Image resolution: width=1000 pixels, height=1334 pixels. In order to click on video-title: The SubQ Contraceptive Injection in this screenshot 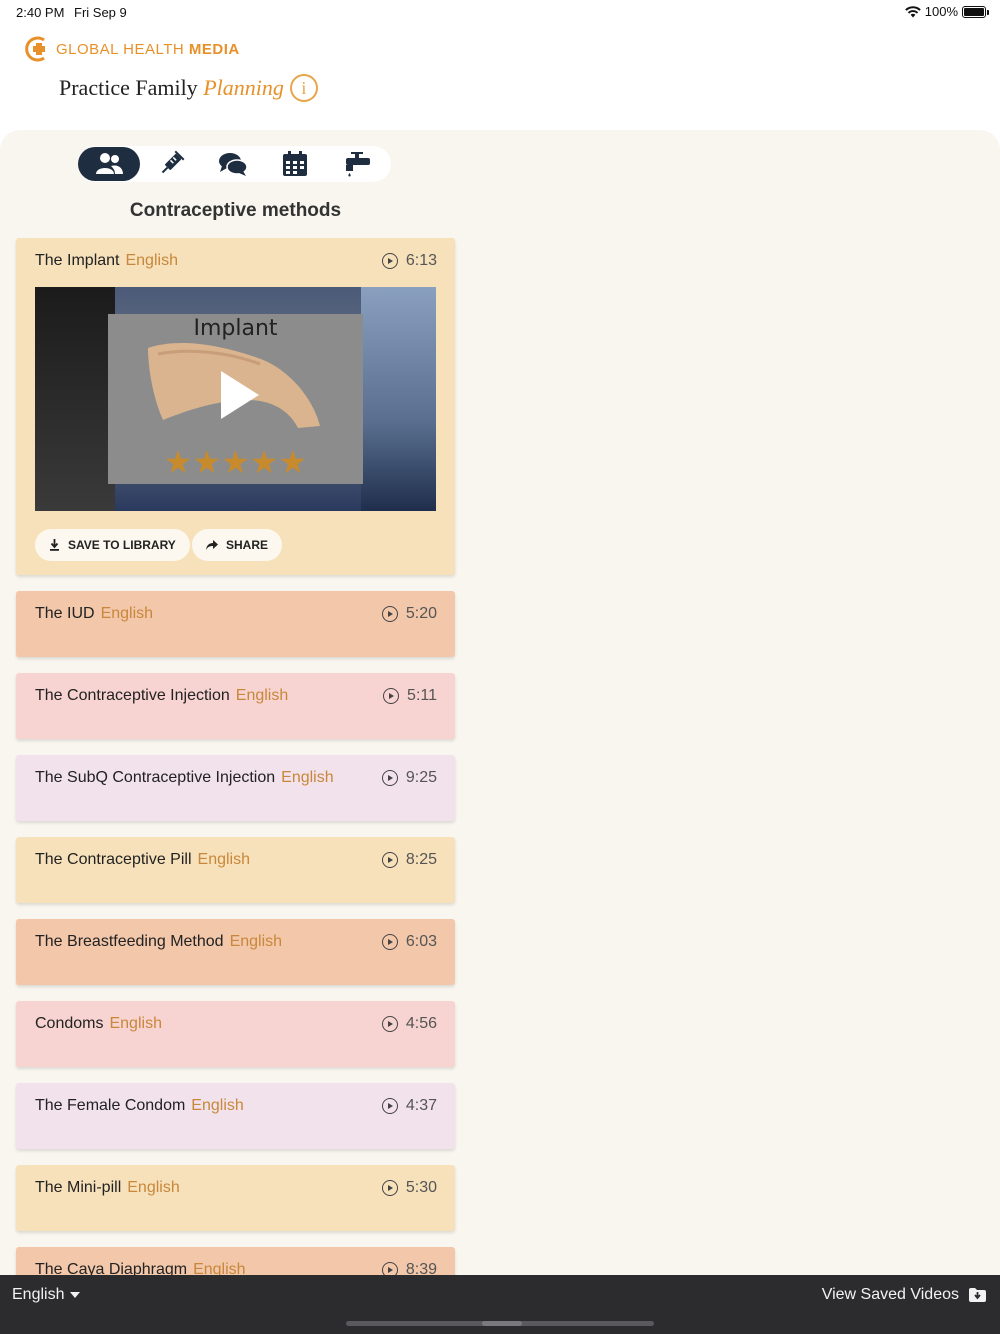, I will do `click(155, 777)`.